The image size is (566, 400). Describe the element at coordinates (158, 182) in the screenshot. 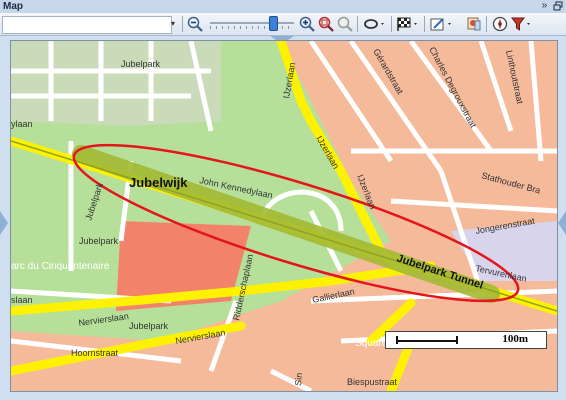

I see `label-jubelwijk: Jubelwijk` at that location.